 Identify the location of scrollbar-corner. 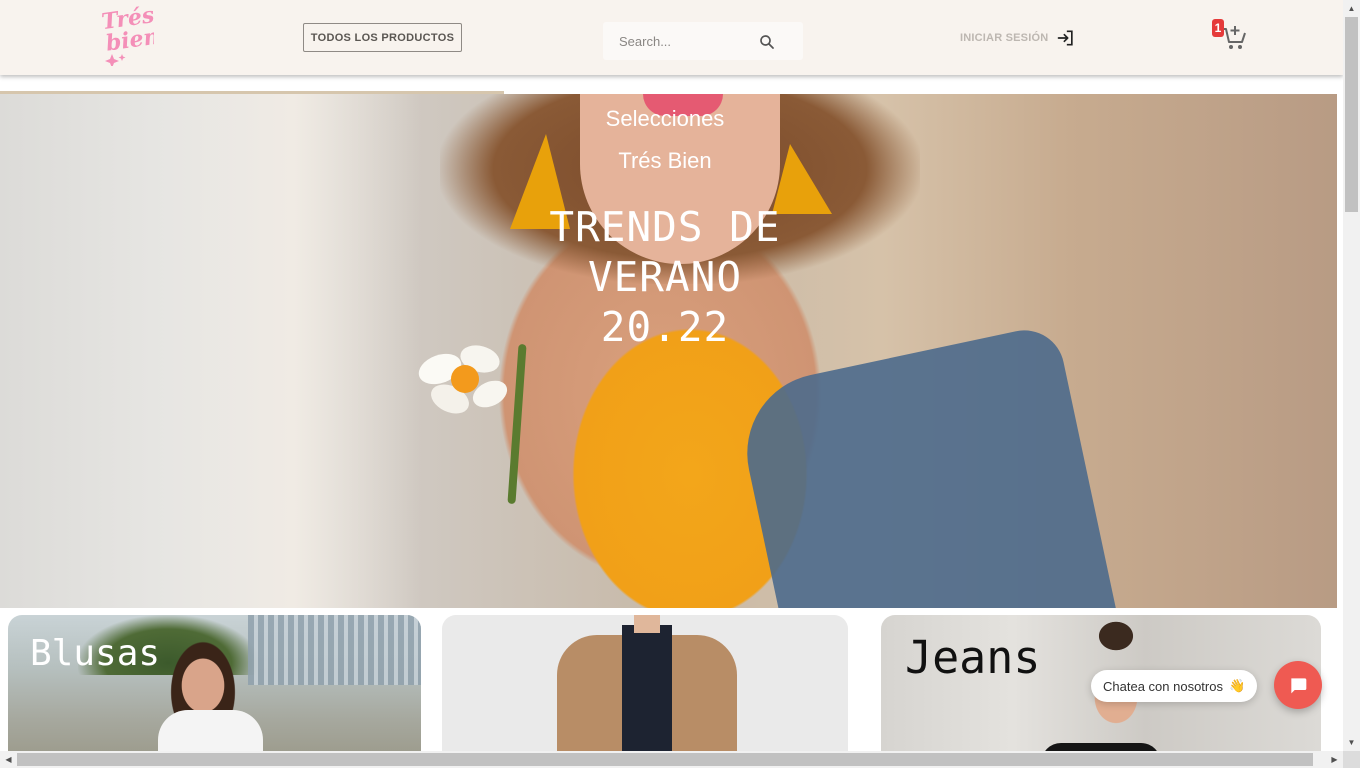
(1351, 759).